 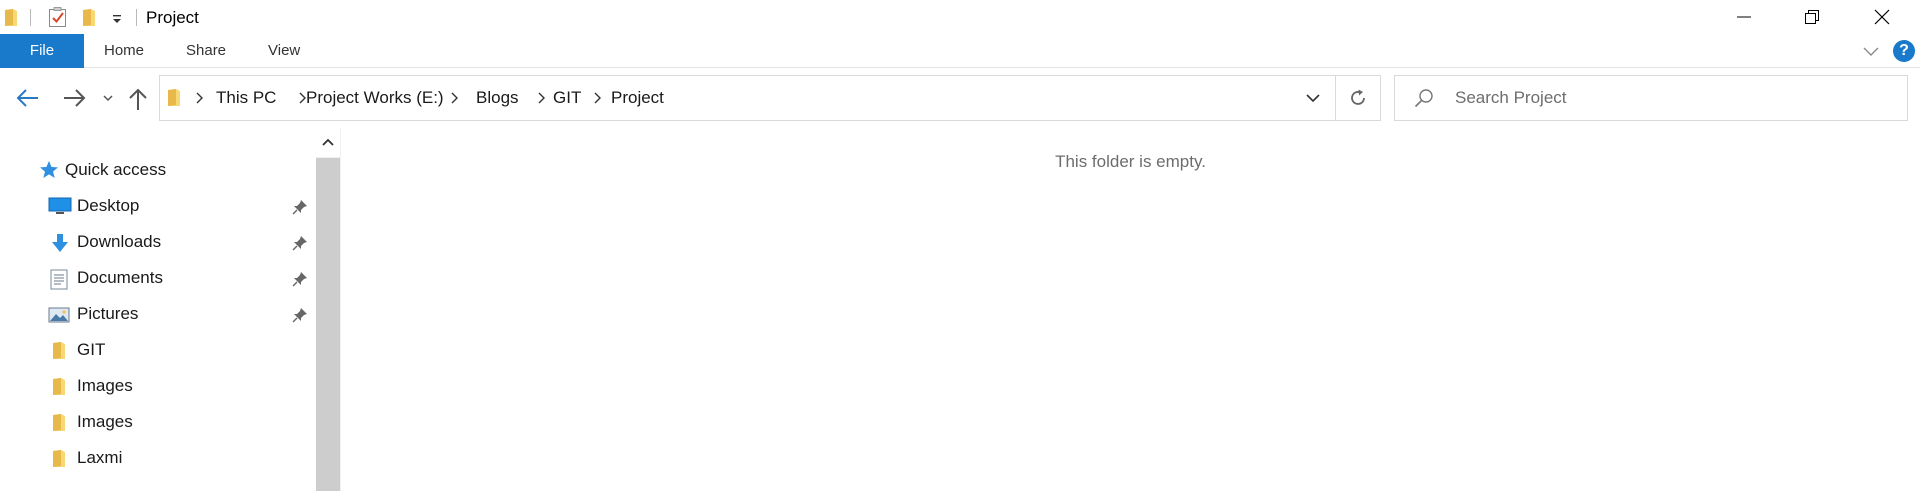 I want to click on nav-item-label: Quick access, so click(x=116, y=169).